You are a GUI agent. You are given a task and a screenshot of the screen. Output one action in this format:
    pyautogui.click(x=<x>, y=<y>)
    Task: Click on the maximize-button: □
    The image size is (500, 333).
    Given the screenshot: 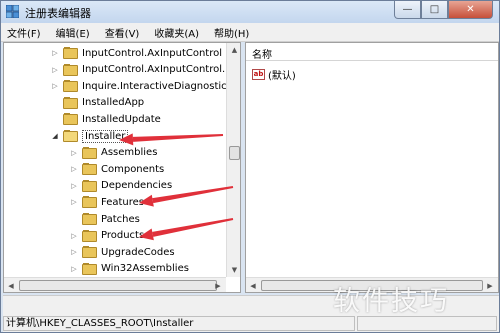 What is the action you would take?
    pyautogui.click(x=434, y=10)
    